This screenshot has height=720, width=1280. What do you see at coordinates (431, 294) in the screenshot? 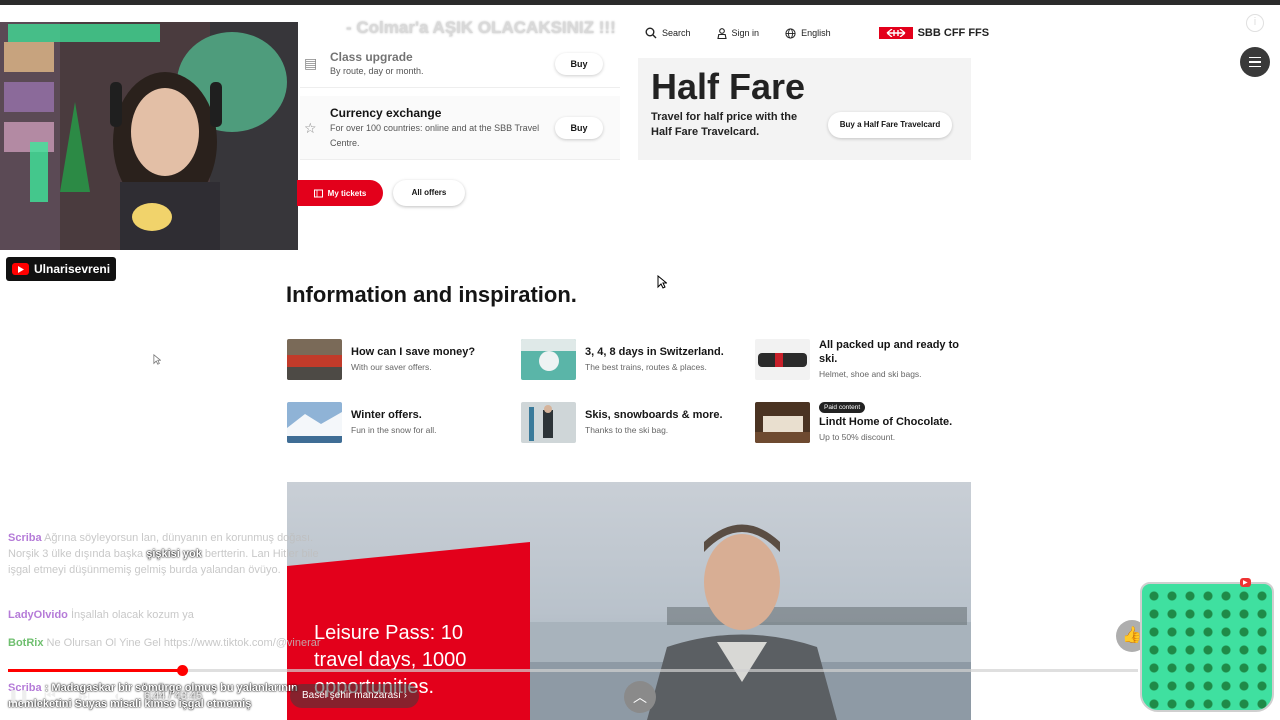
I see `section-title: Information and inspiration.` at bounding box center [431, 294].